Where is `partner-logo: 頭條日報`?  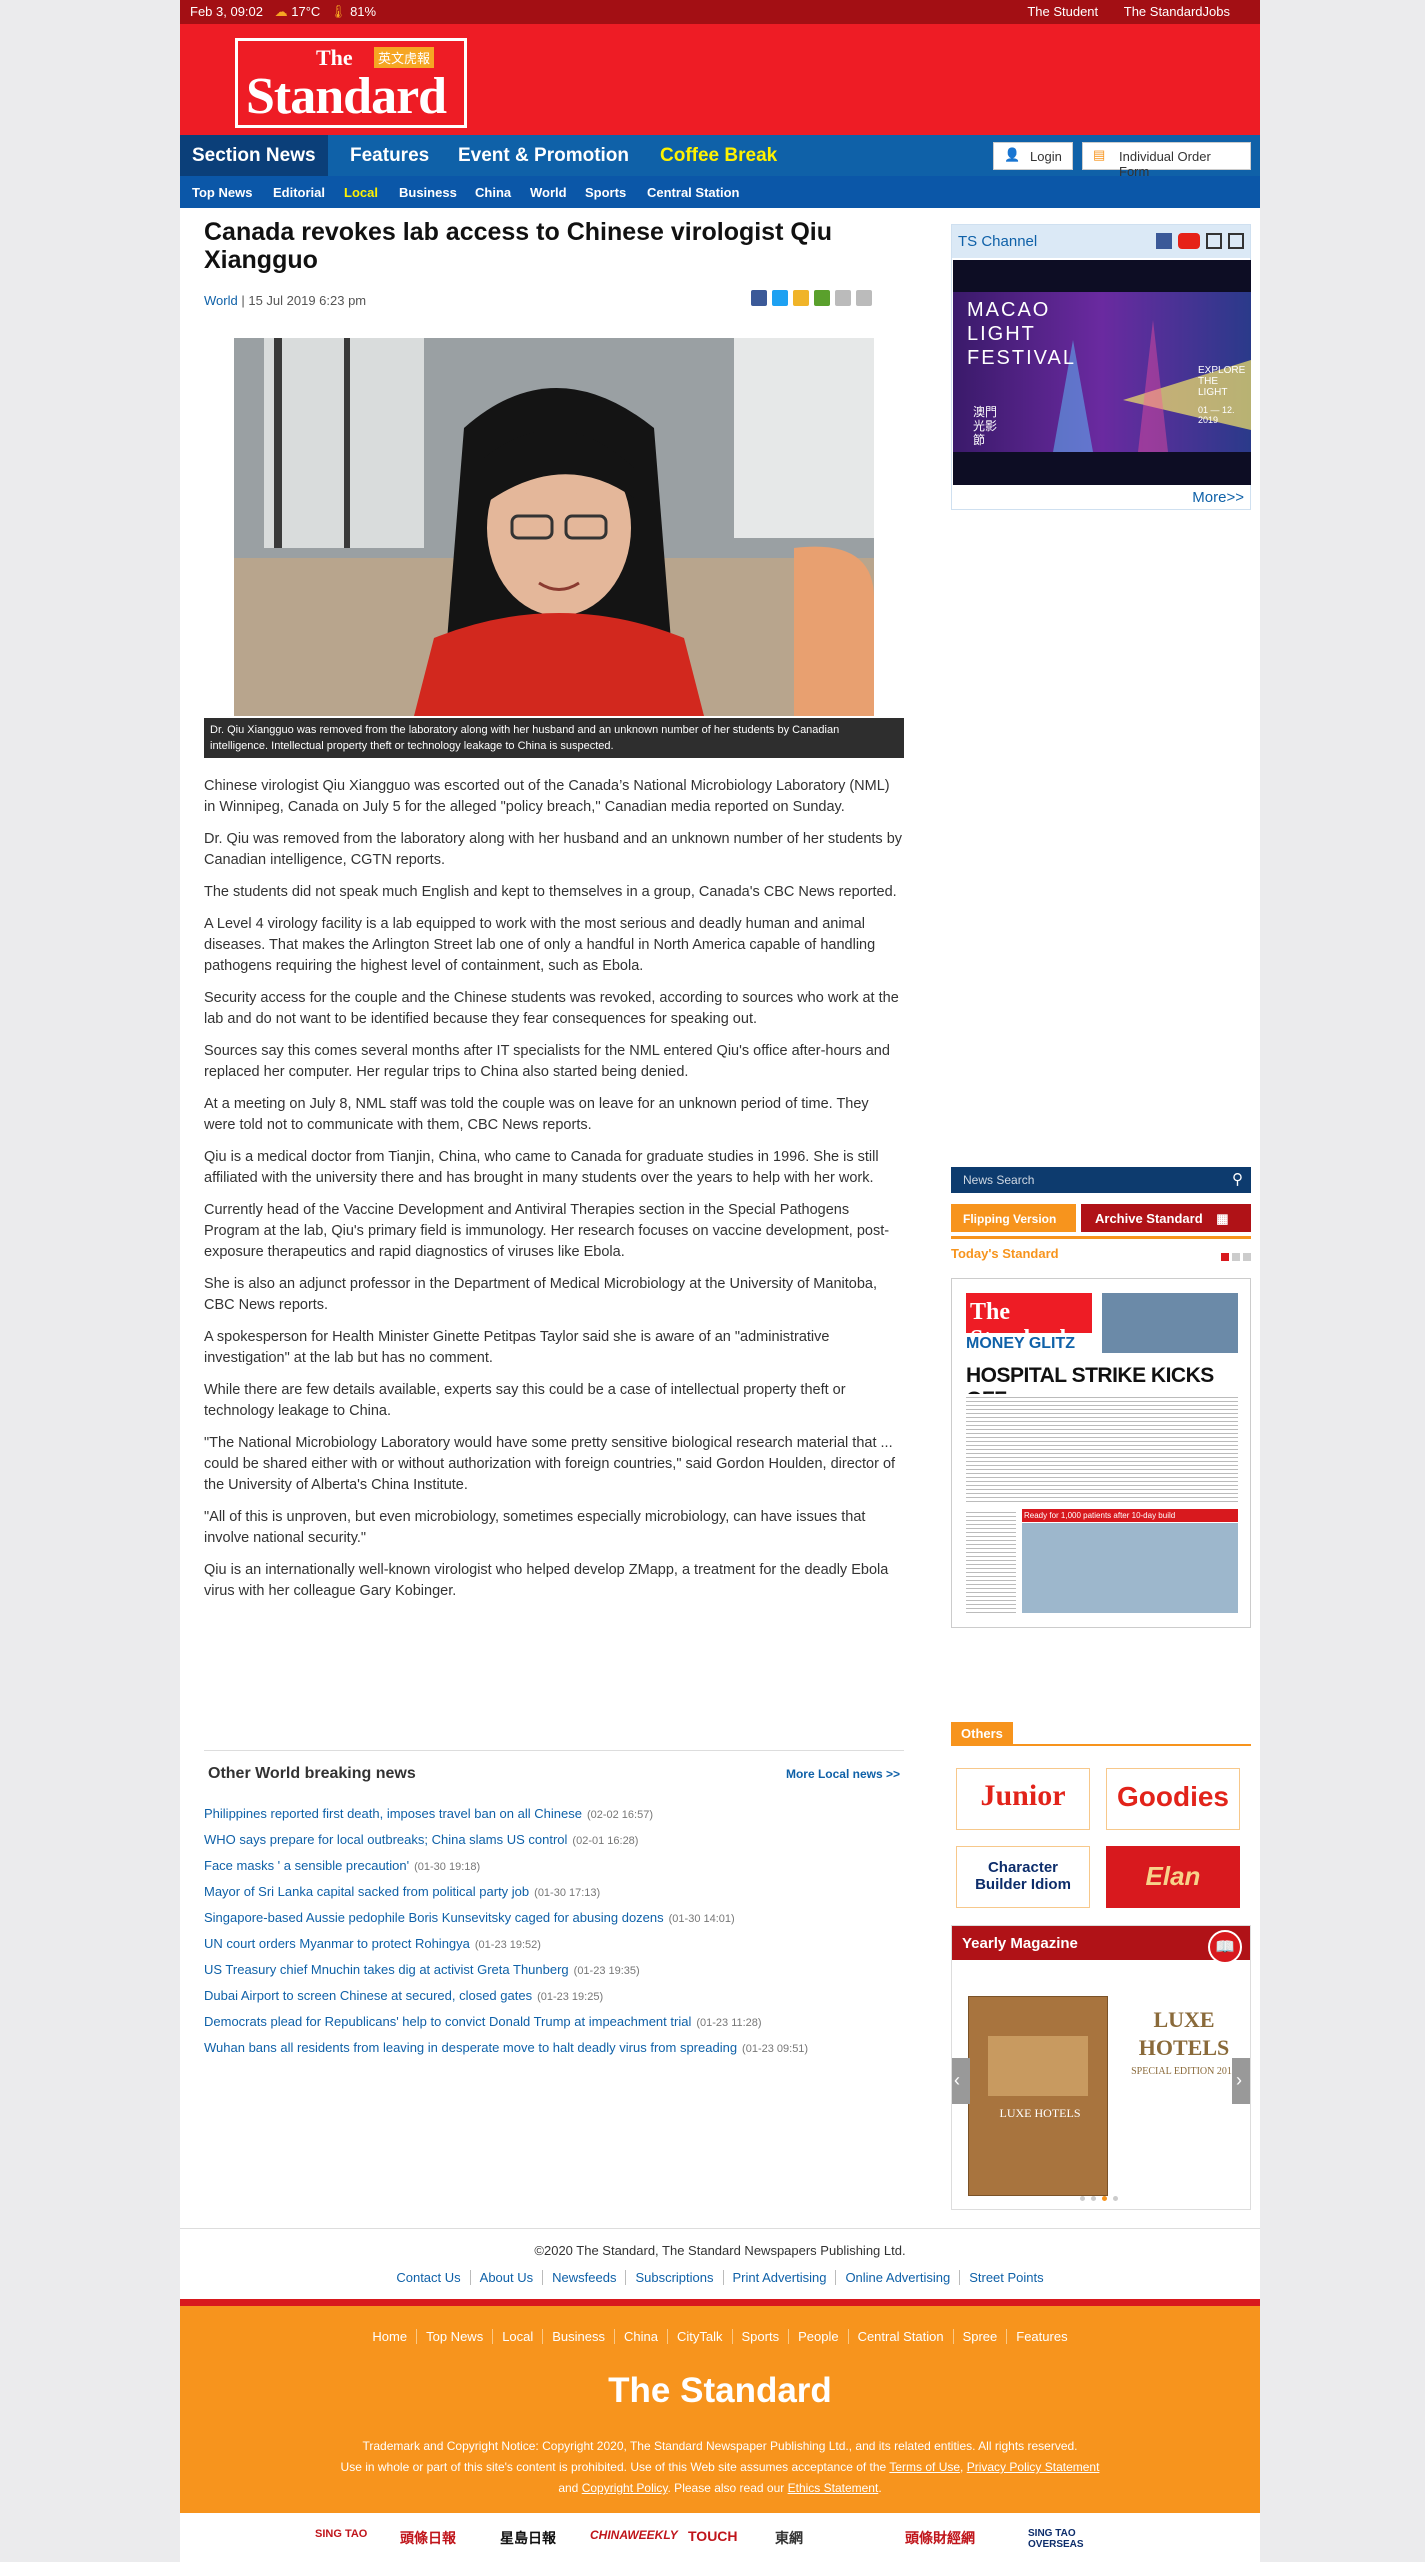 partner-logo: 頭條日報 is located at coordinates (428, 2538).